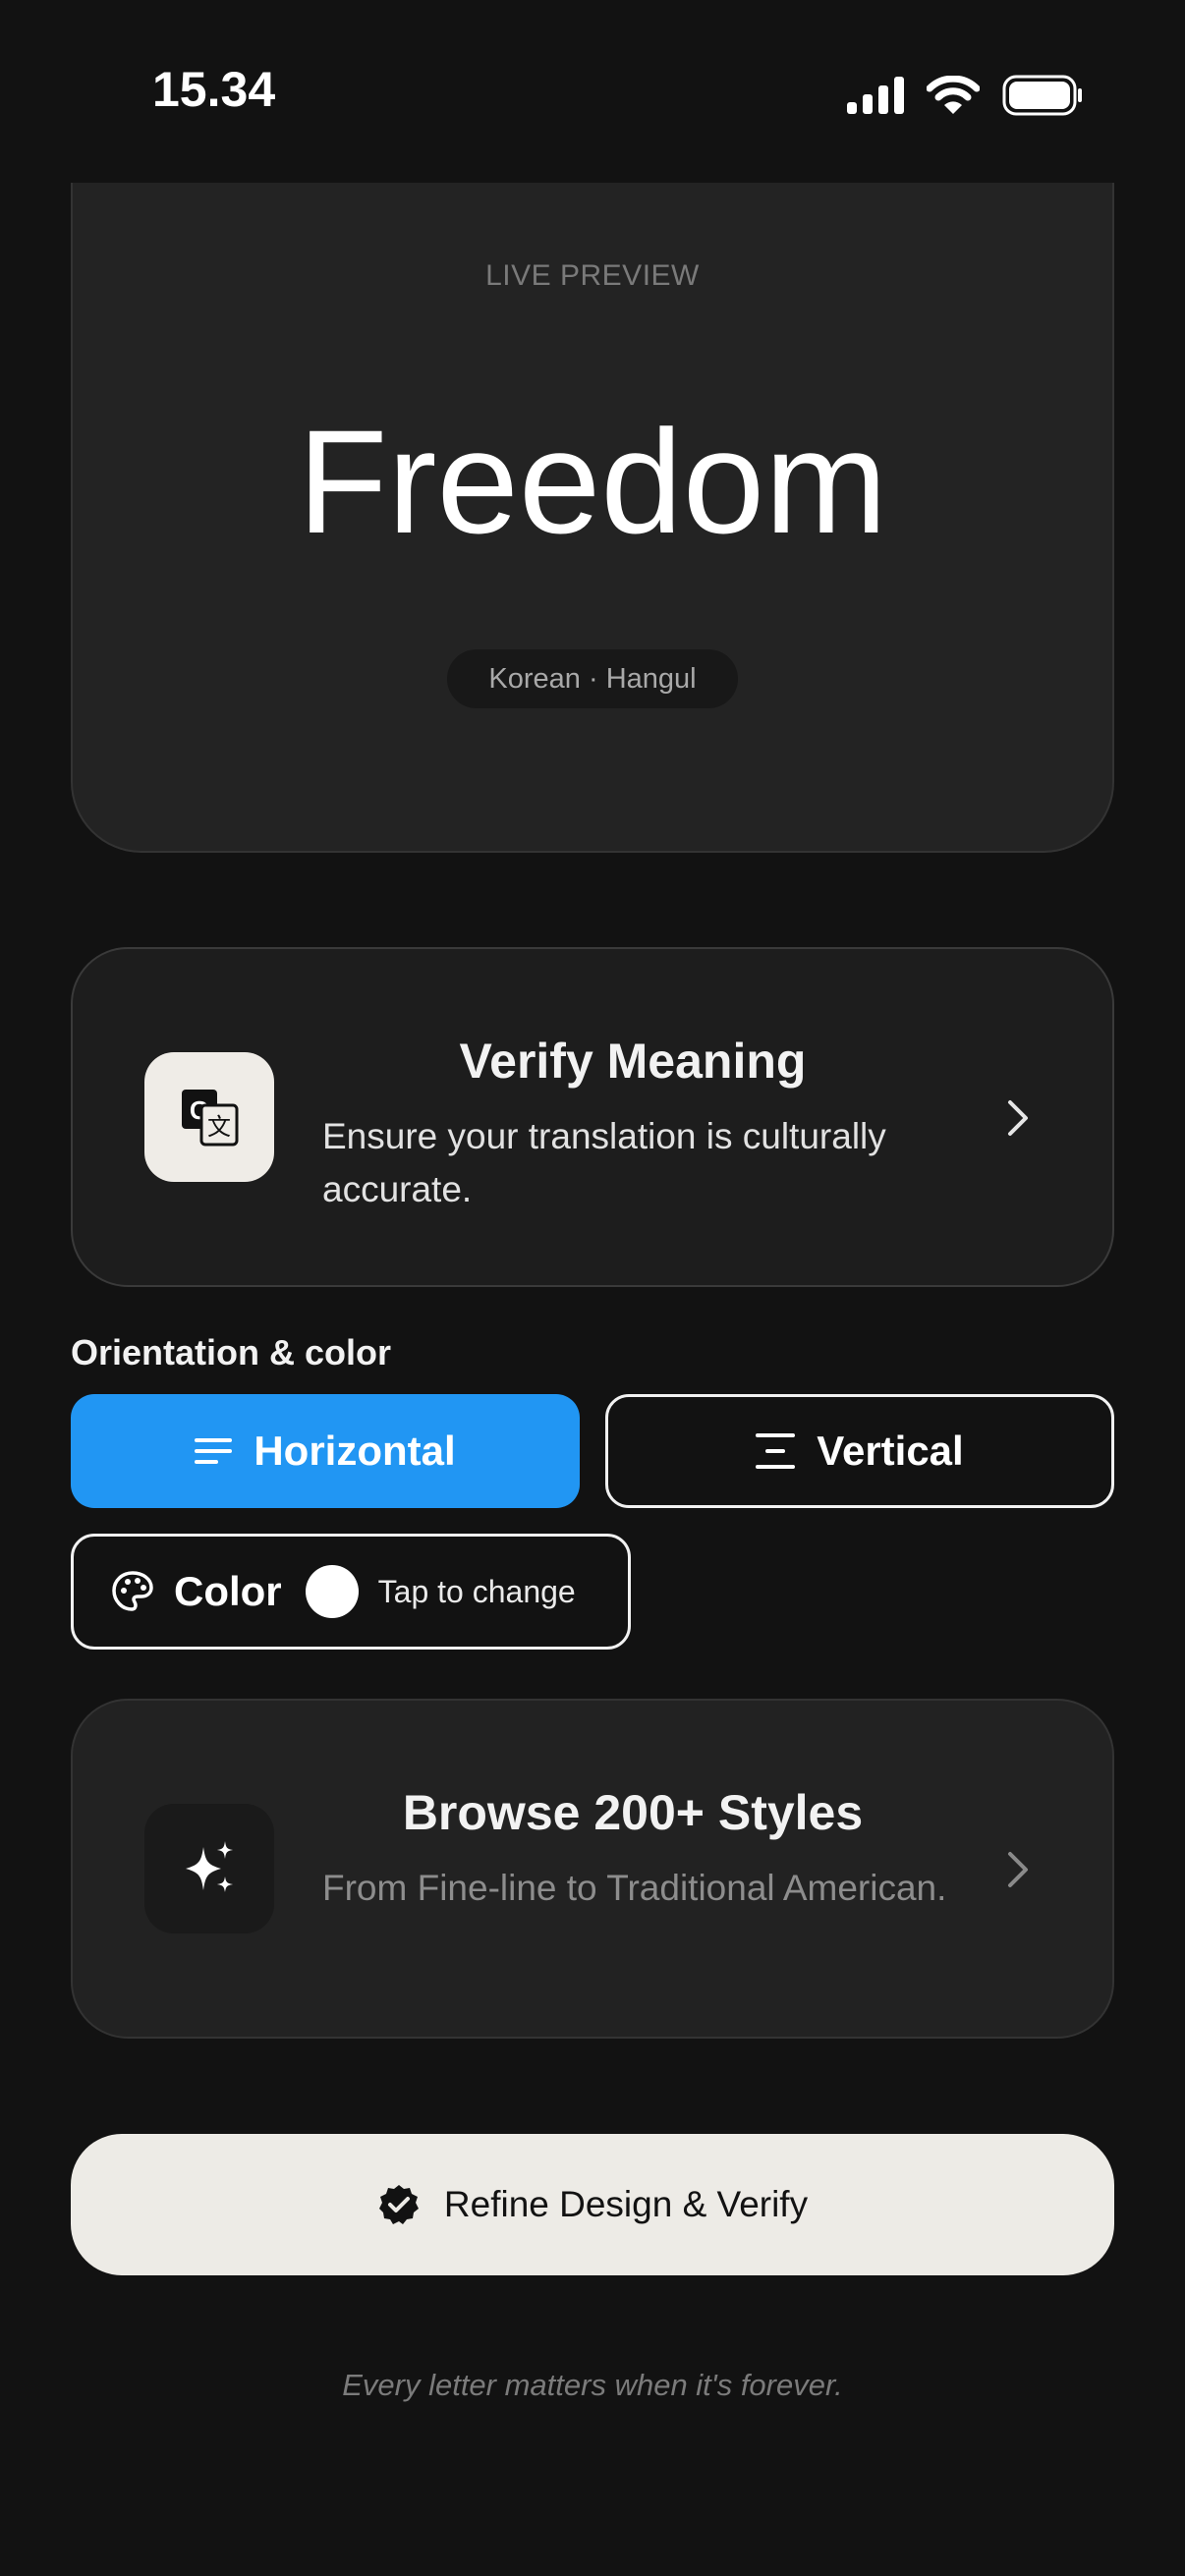 The height and width of the screenshot is (2576, 1185). I want to click on preview-text: Freedom, so click(592, 481).